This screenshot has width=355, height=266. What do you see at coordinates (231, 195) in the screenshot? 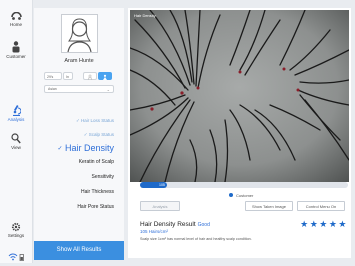
I see `customer-legend-dot` at bounding box center [231, 195].